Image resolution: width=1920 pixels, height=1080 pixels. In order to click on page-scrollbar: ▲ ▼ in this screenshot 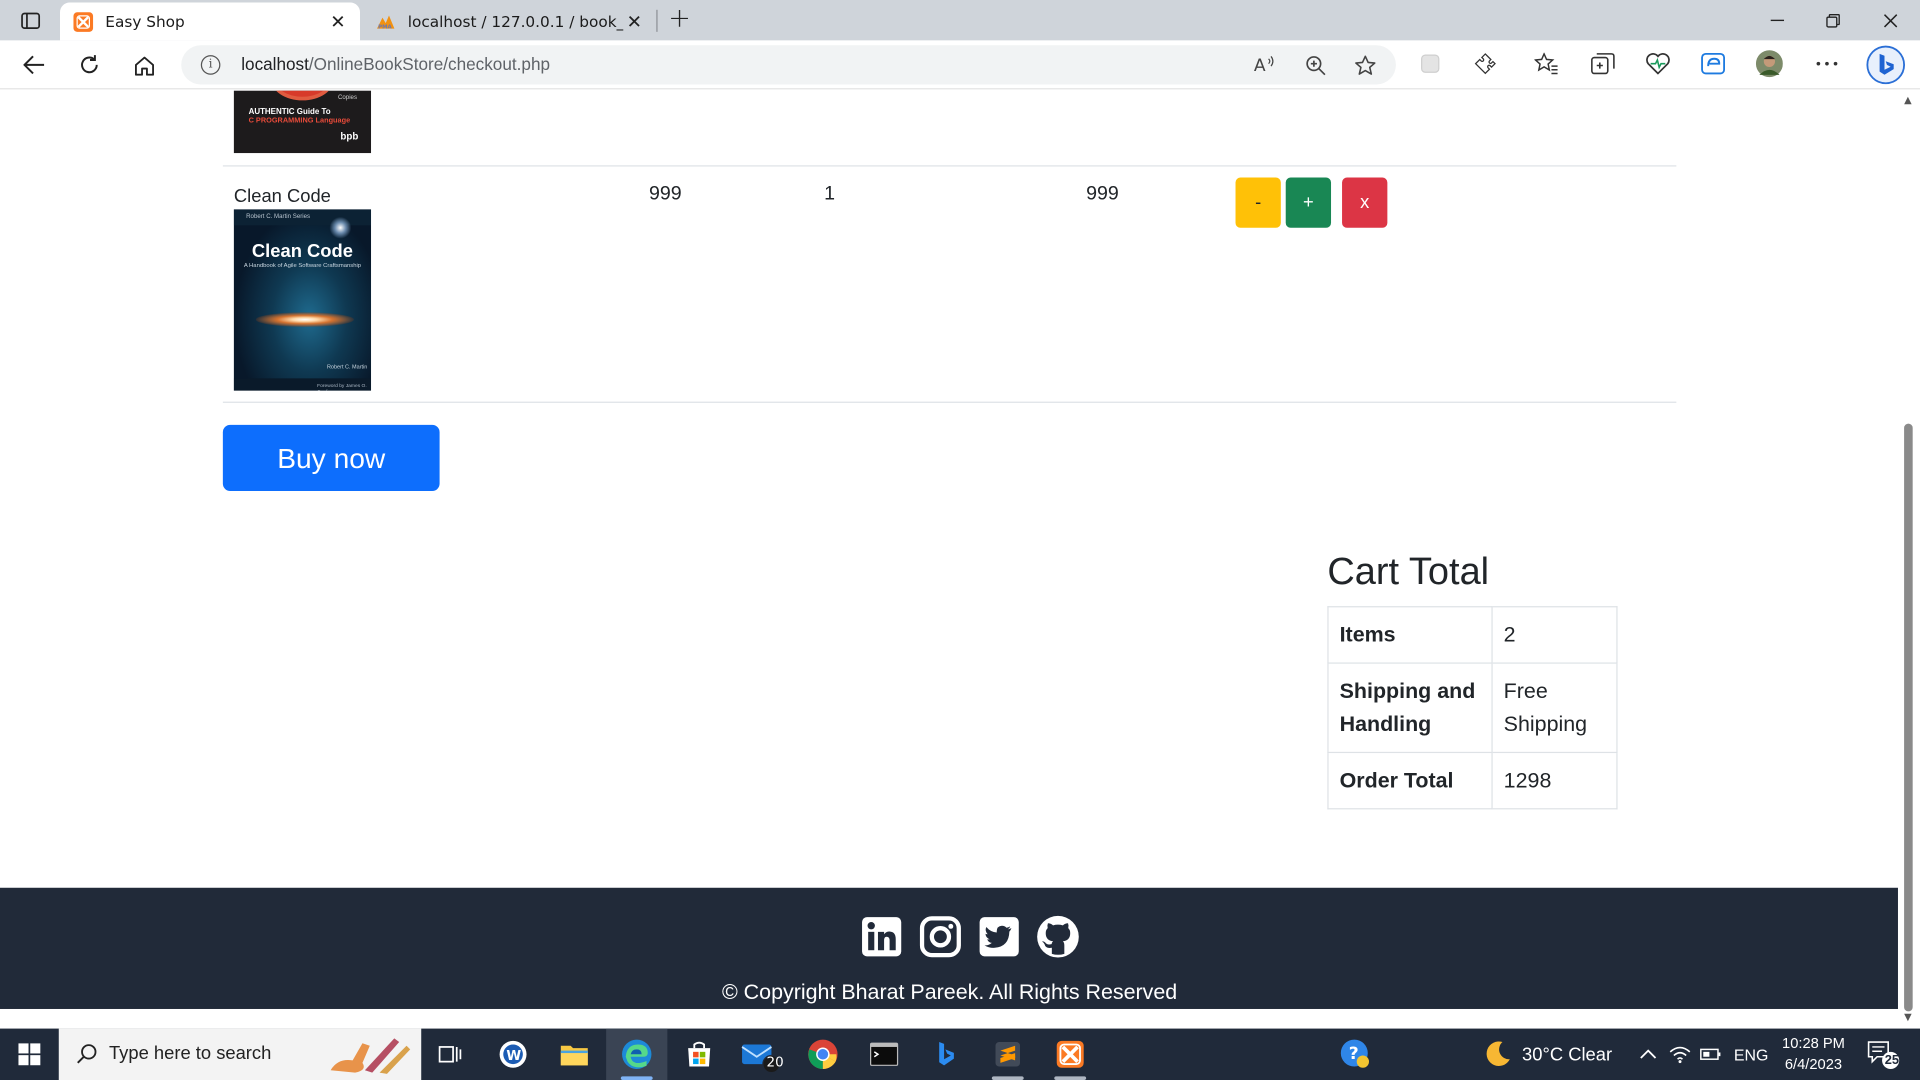, I will do `click(1909, 559)`.